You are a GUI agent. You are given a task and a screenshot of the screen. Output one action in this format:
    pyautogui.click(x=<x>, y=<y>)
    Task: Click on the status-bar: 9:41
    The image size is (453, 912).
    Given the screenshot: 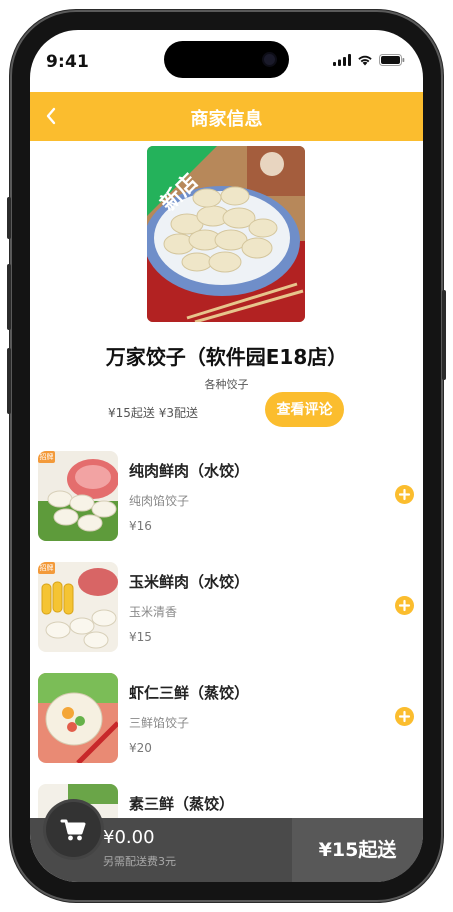 What is the action you would take?
    pyautogui.click(x=226, y=61)
    